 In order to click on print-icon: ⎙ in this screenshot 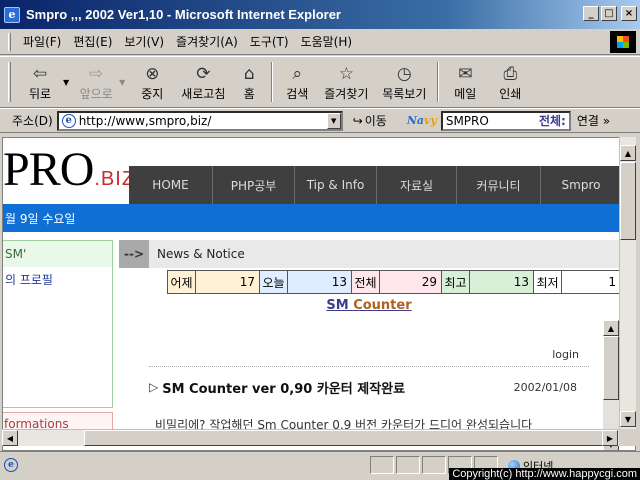, I will do `click(510, 73)`.